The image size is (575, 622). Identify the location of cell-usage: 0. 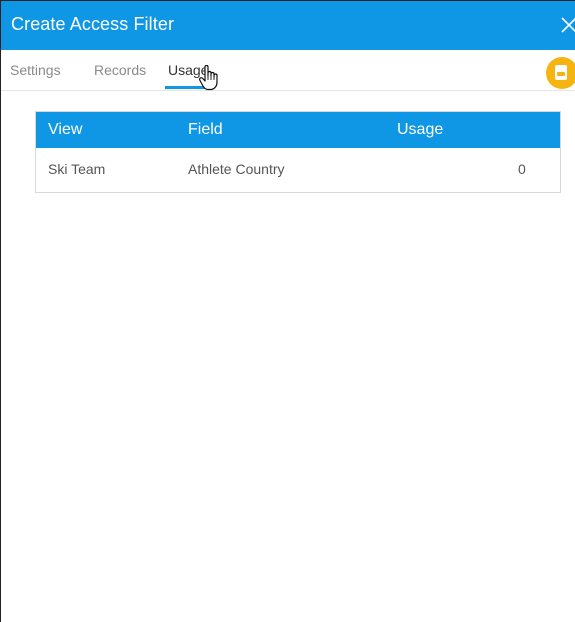
(522, 169).